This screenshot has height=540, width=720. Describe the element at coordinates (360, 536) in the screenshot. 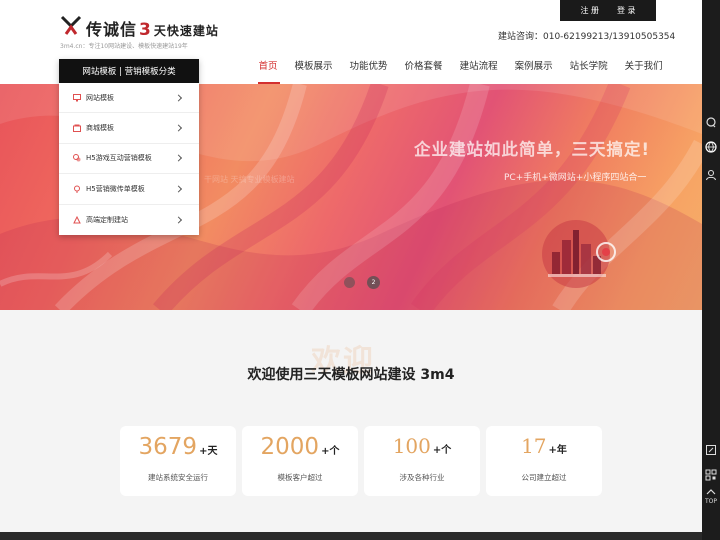

I see `footer-bar` at that location.